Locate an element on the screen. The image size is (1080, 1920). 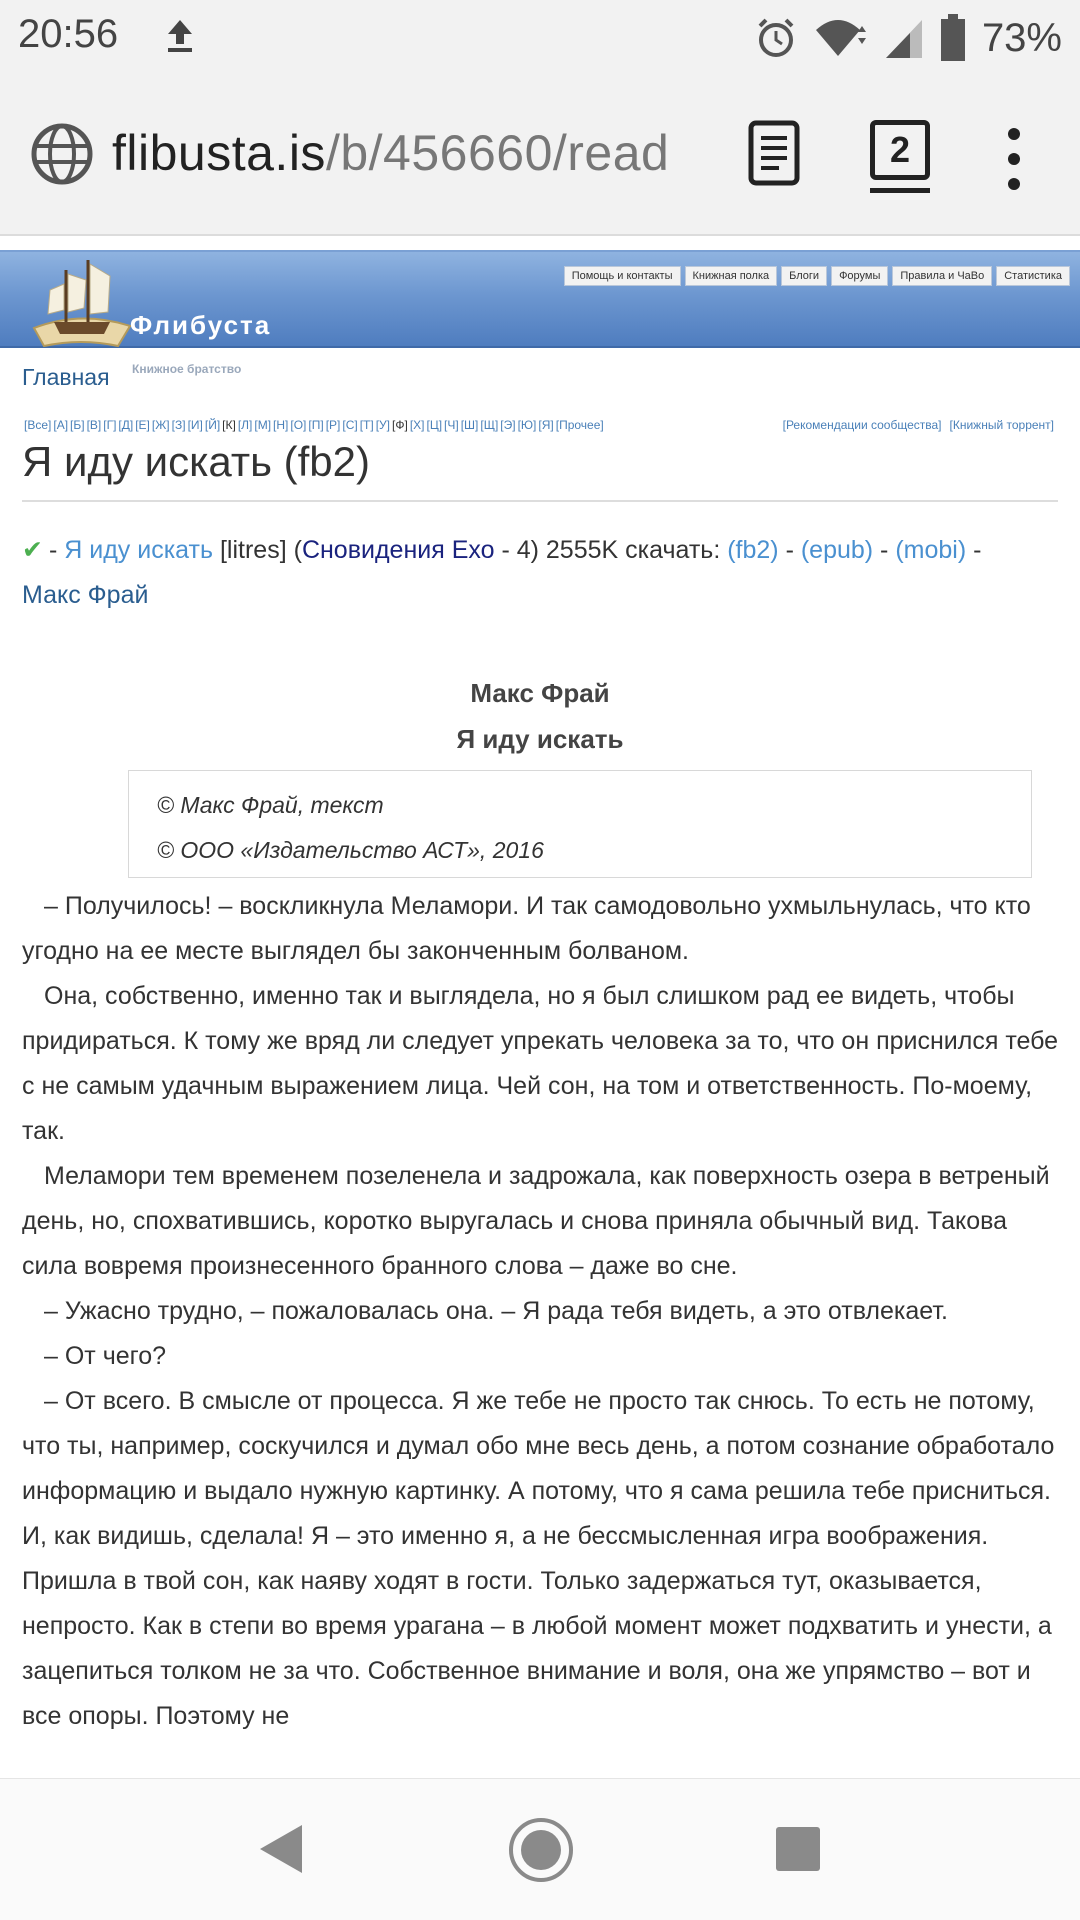
back-icon is located at coordinates (280, 1849).